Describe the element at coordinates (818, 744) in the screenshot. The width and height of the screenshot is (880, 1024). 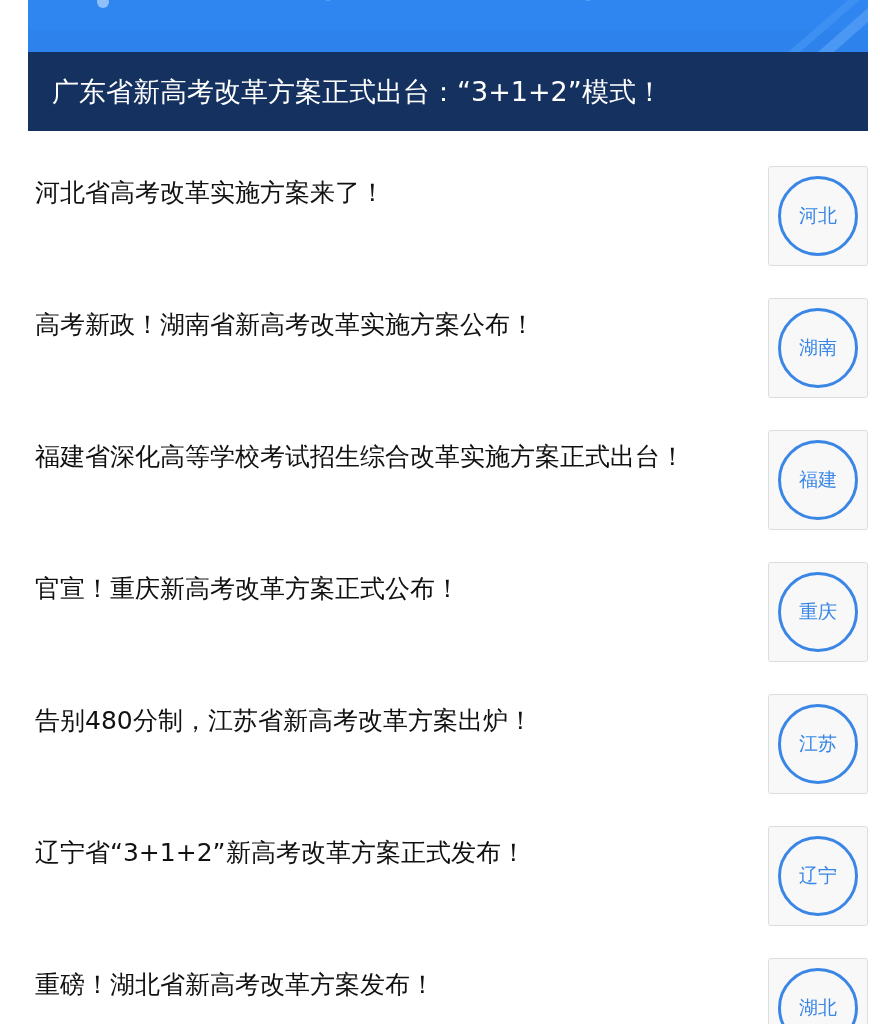
I see `thumbnail: 江苏` at that location.